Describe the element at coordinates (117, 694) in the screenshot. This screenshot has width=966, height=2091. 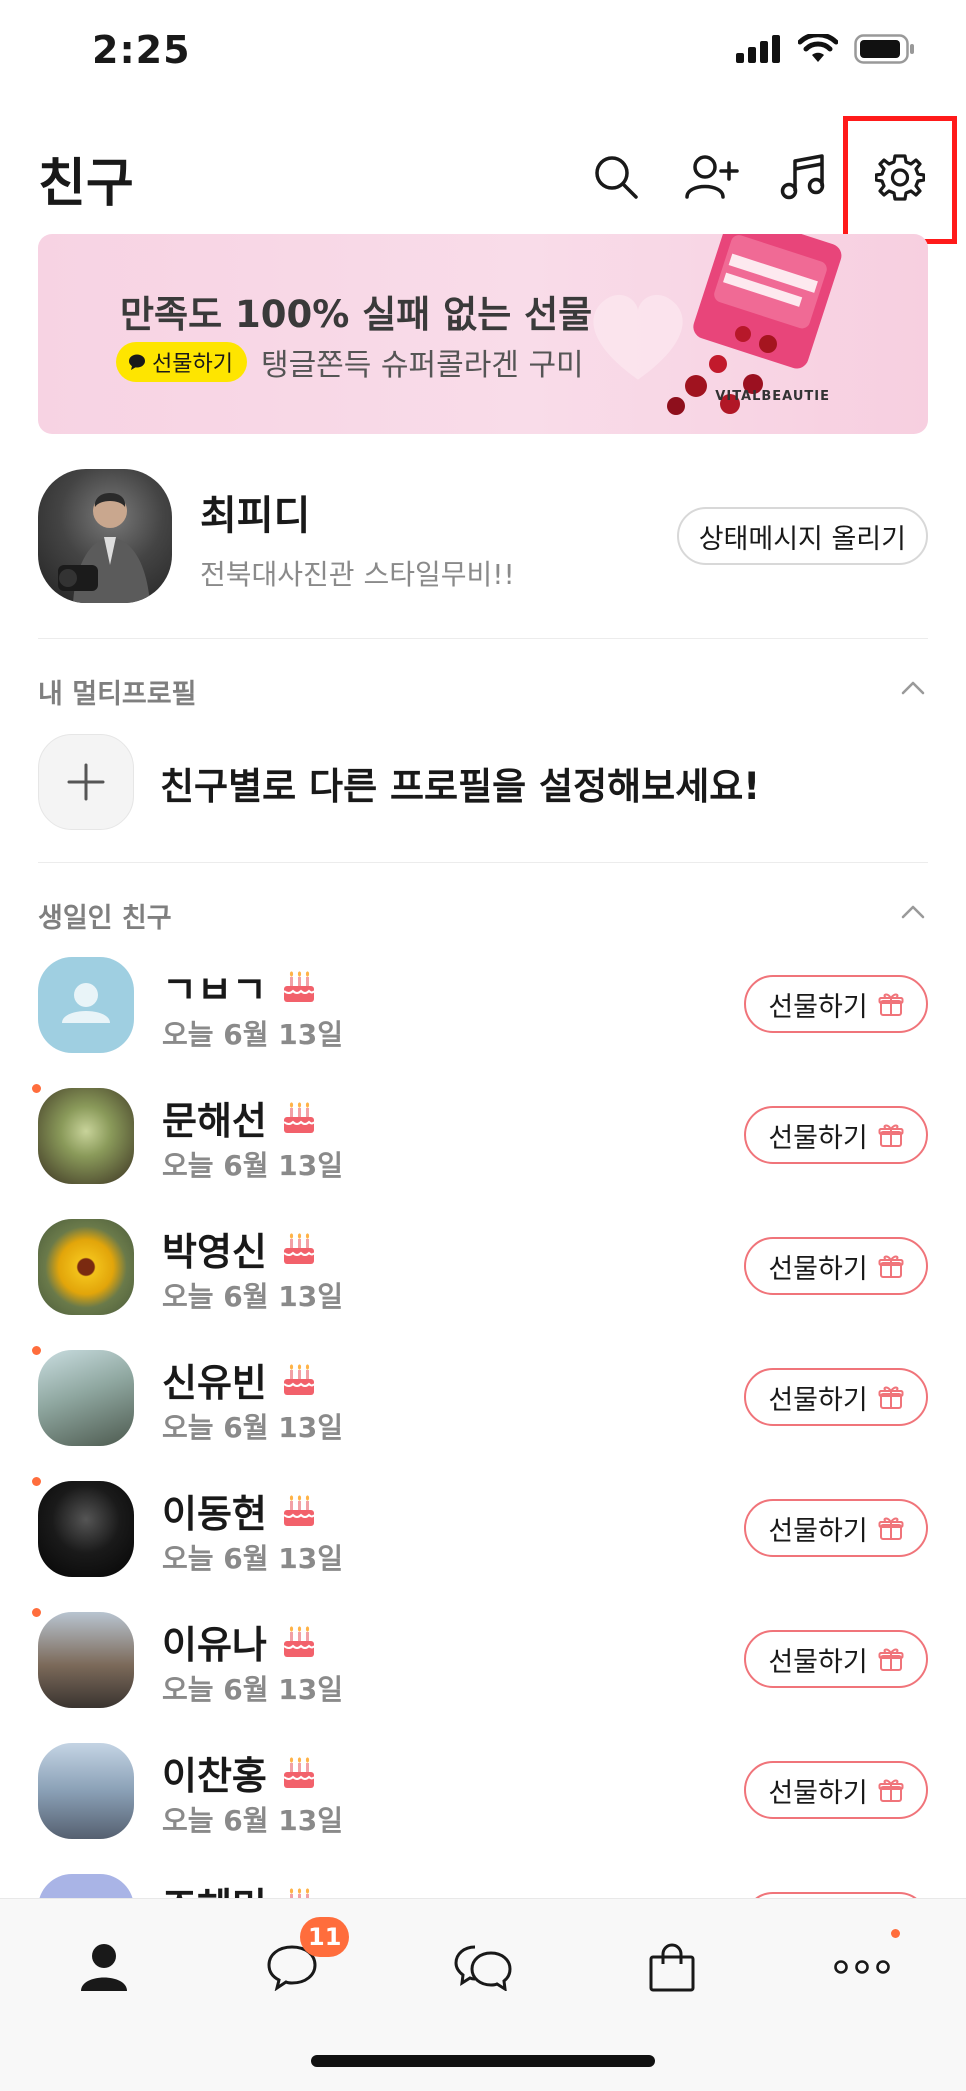
I see `multi-profile-section-label: 내 멀티프로필` at that location.